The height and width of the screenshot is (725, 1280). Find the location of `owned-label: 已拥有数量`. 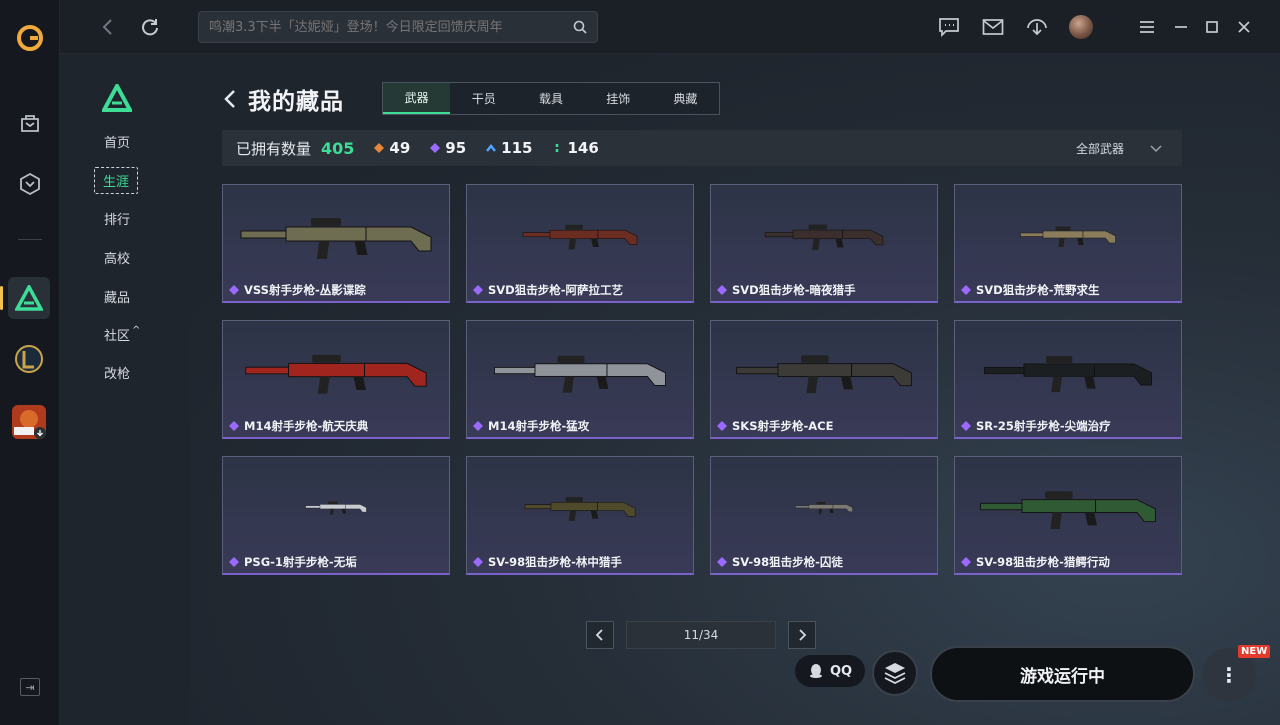

owned-label: 已拥有数量 is located at coordinates (274, 148).